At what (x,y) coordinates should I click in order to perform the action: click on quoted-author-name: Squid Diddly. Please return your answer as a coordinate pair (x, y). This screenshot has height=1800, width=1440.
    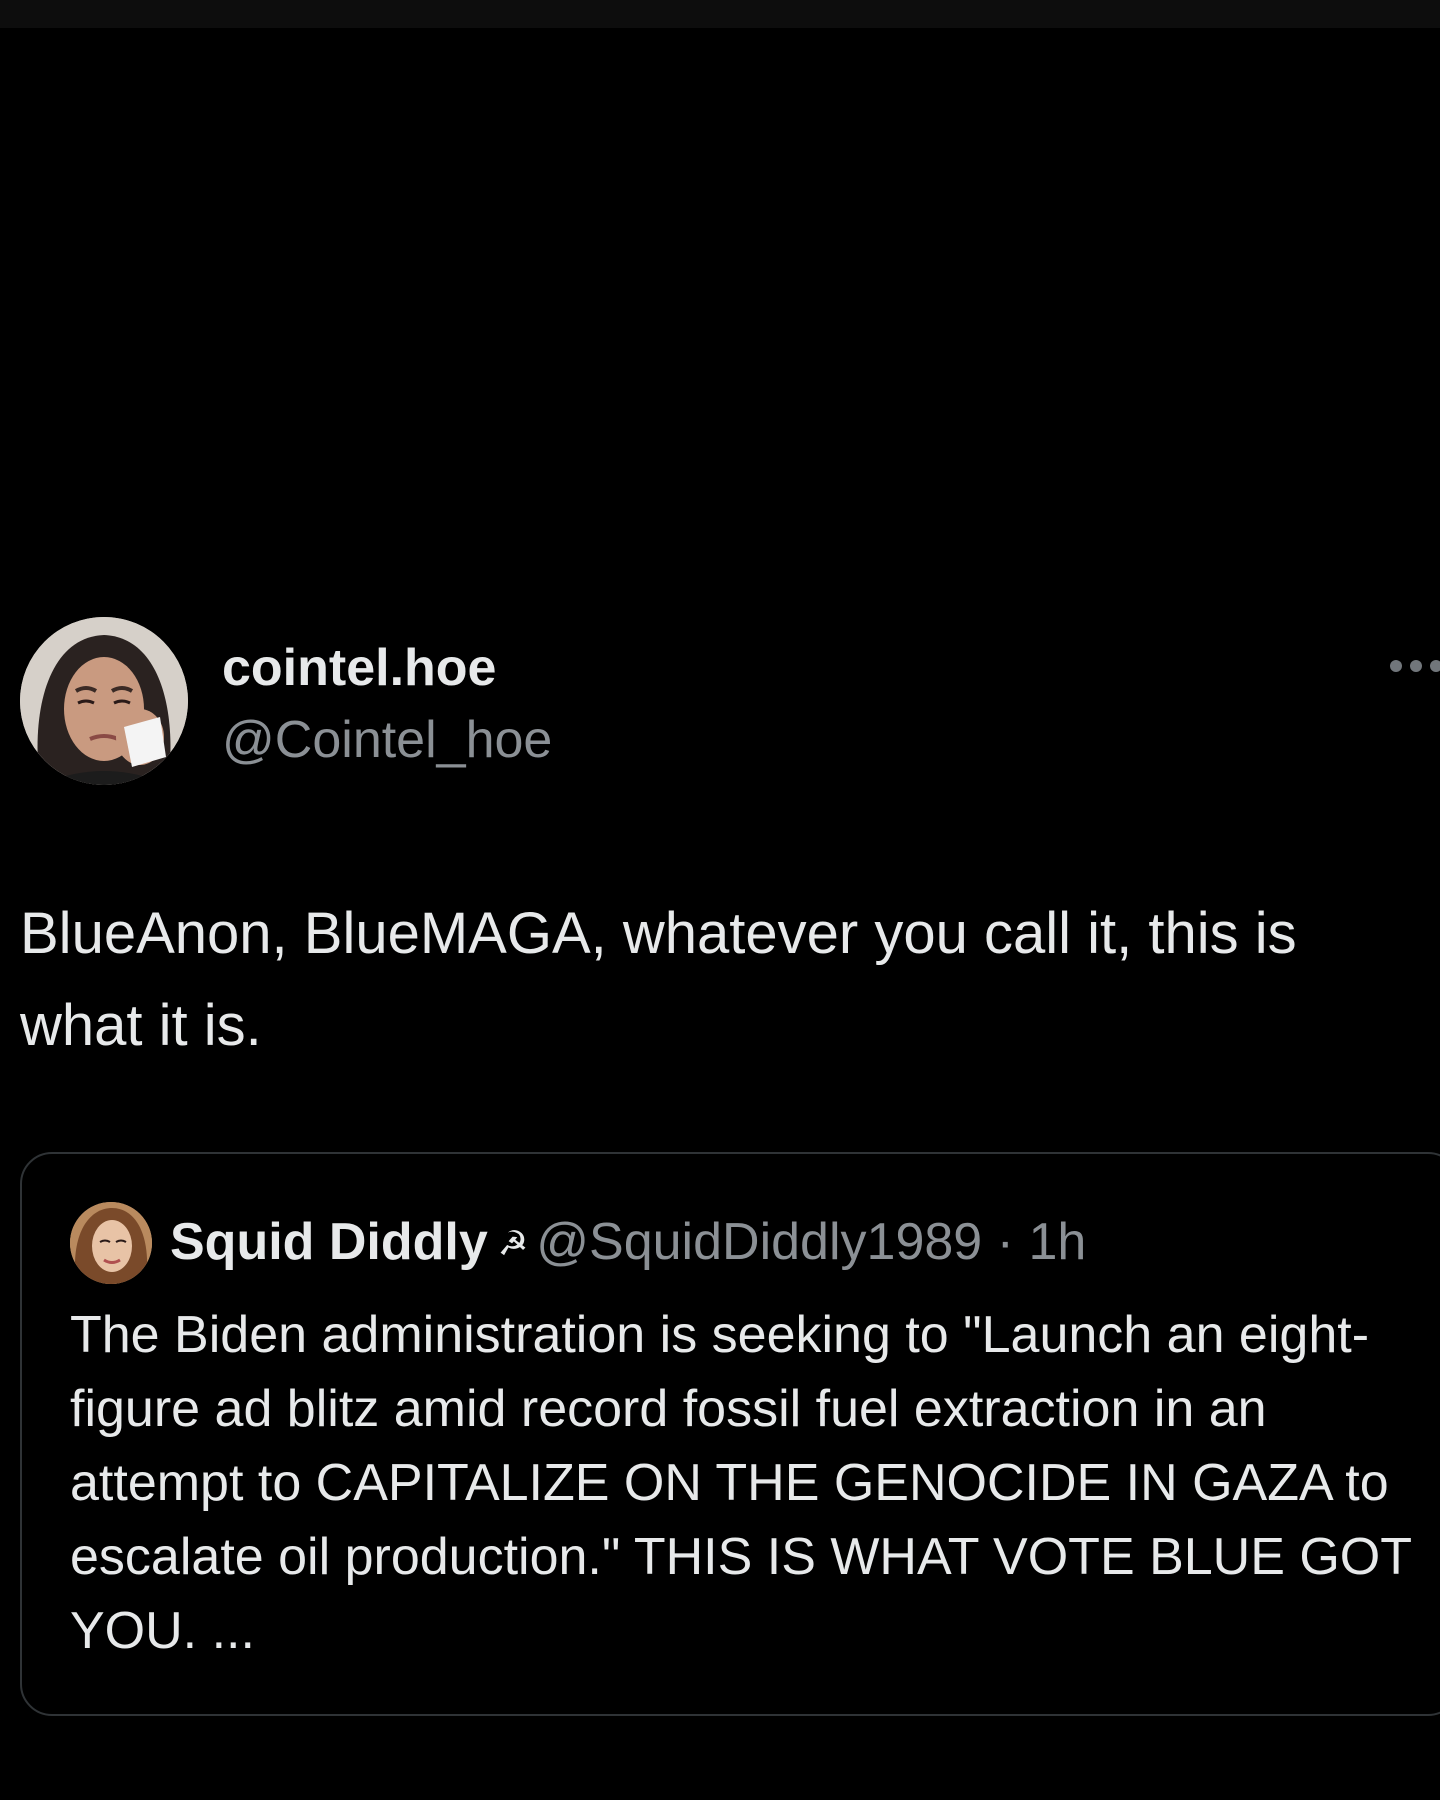
    Looking at the image, I should click on (329, 1242).